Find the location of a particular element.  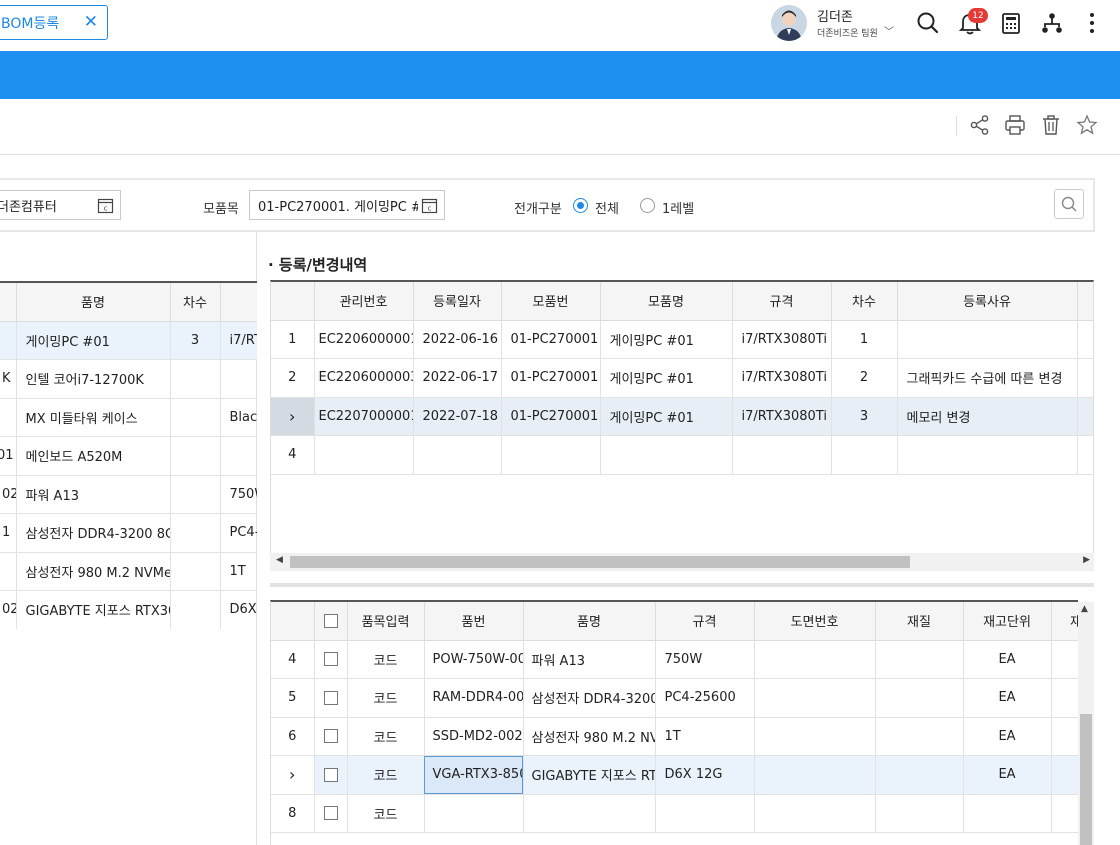

parent-item-field: 01-PC270001. 게이밍PC #01 c is located at coordinates (347, 205).